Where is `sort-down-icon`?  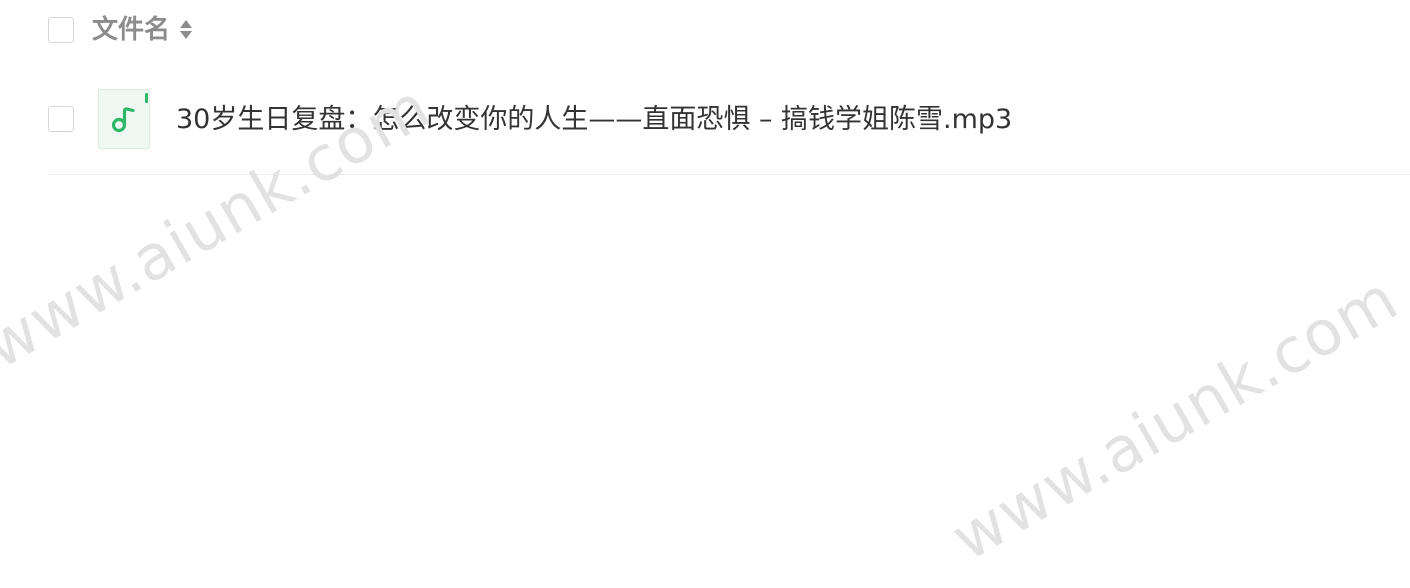
sort-down-icon is located at coordinates (186, 35).